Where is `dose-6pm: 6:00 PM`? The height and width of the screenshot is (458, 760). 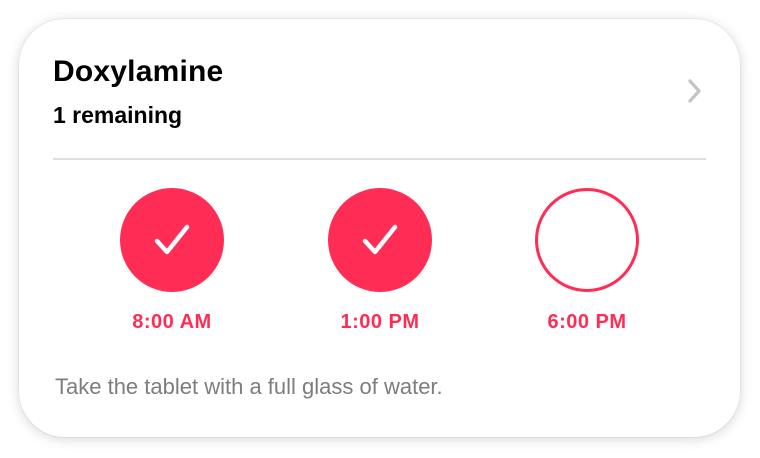 dose-6pm: 6:00 PM is located at coordinates (587, 261).